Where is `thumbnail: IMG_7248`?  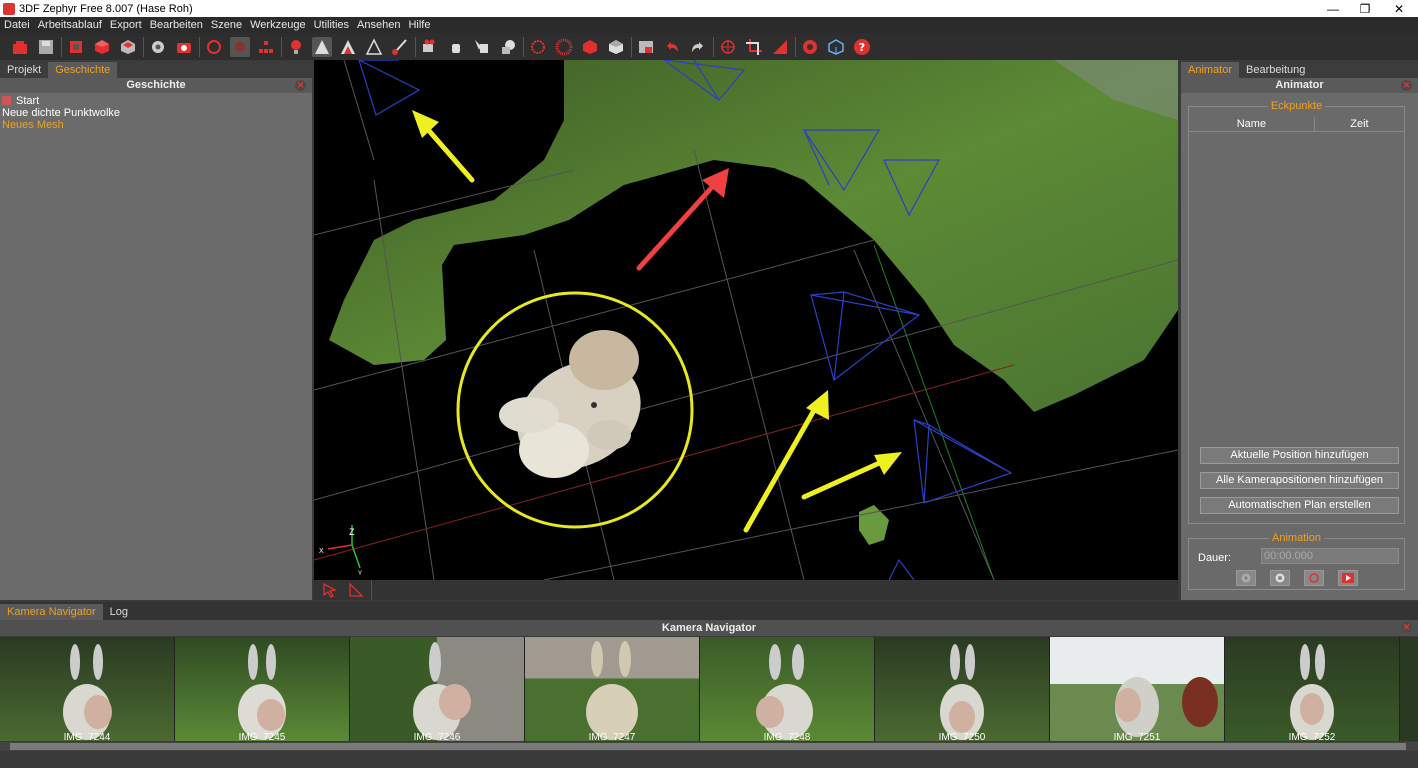
thumbnail: IMG_7248 is located at coordinates (787, 689).